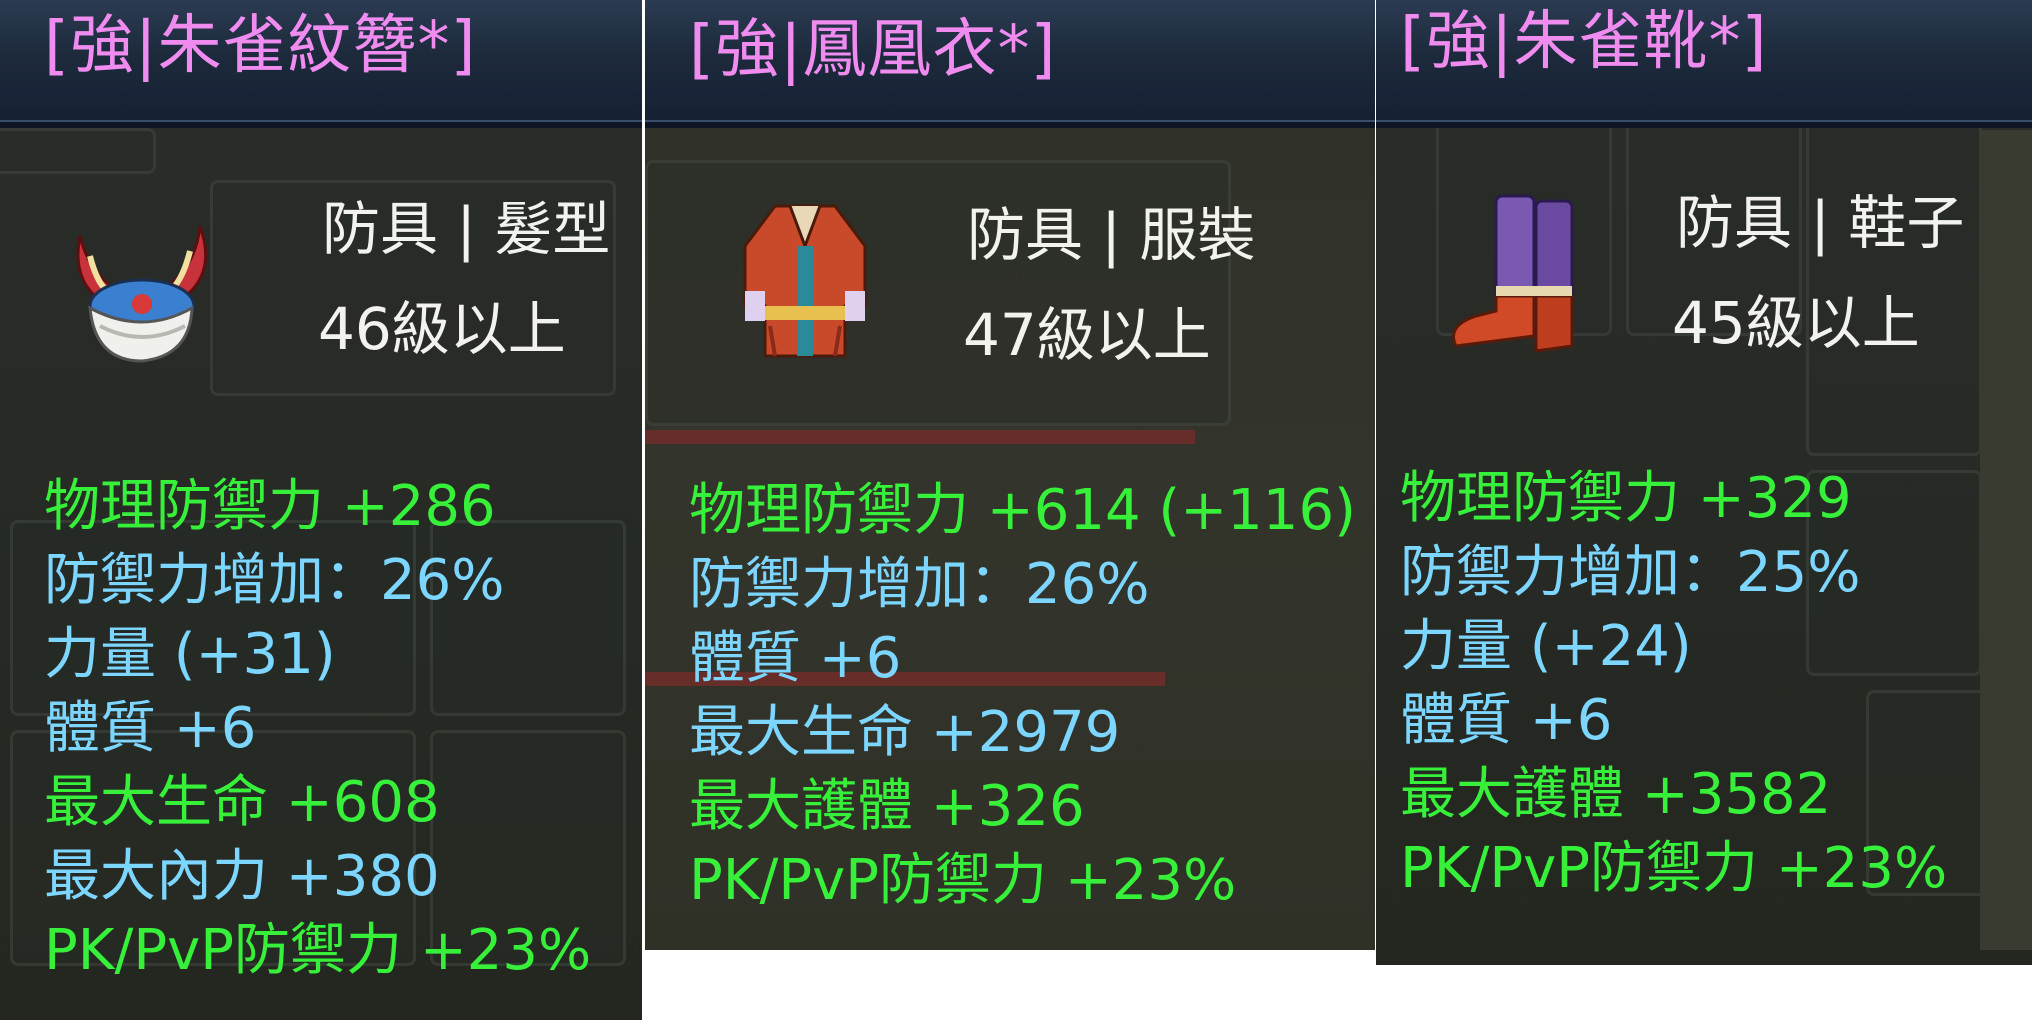  What do you see at coordinates (260, 46) in the screenshot?
I see `item-name: [強|朱雀紋簪*]` at bounding box center [260, 46].